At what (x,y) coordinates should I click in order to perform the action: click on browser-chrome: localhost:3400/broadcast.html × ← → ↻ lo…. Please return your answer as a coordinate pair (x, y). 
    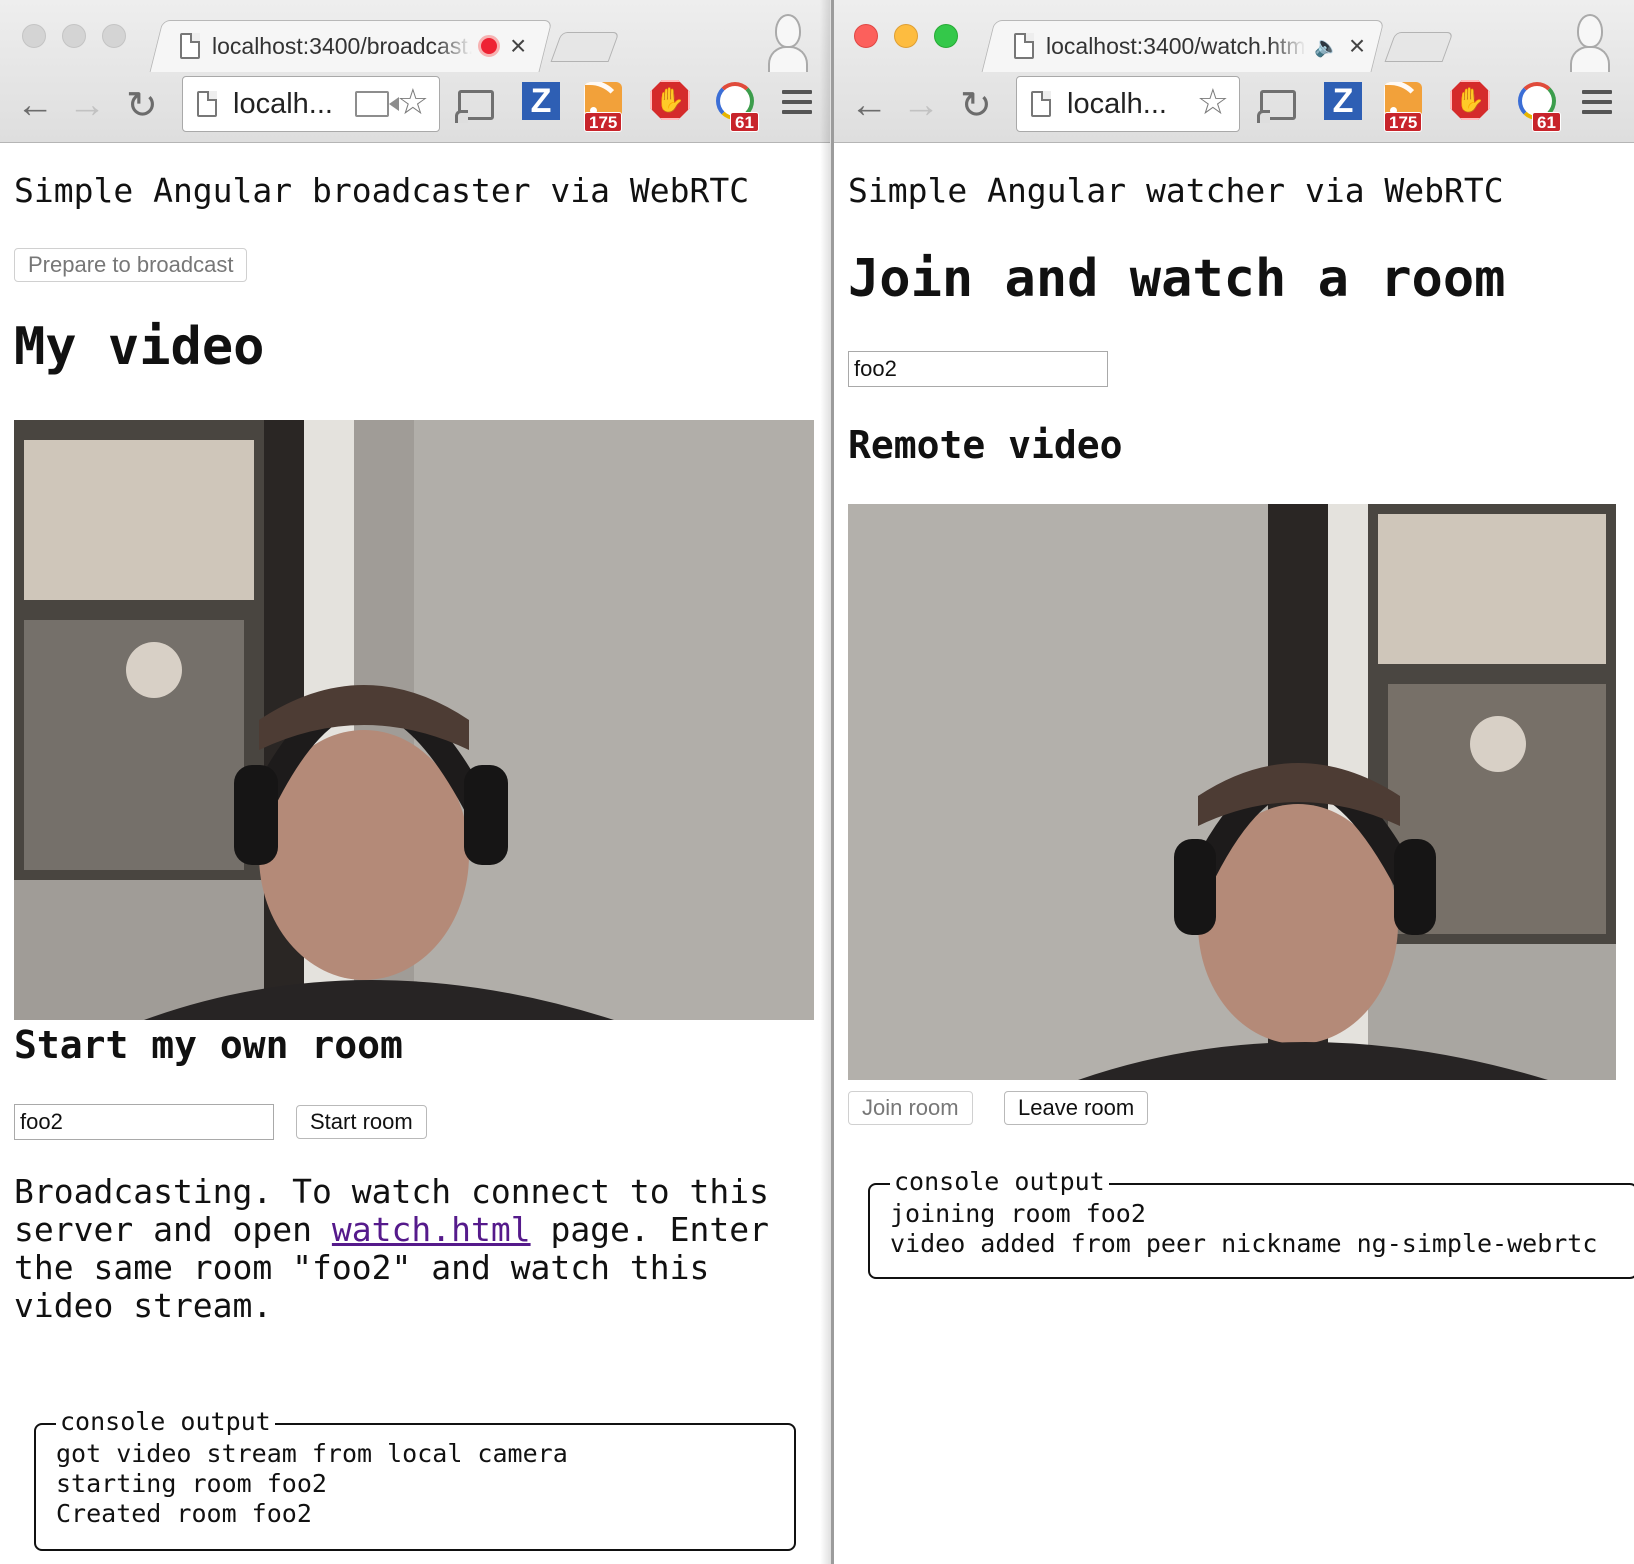
    Looking at the image, I should click on (415, 71).